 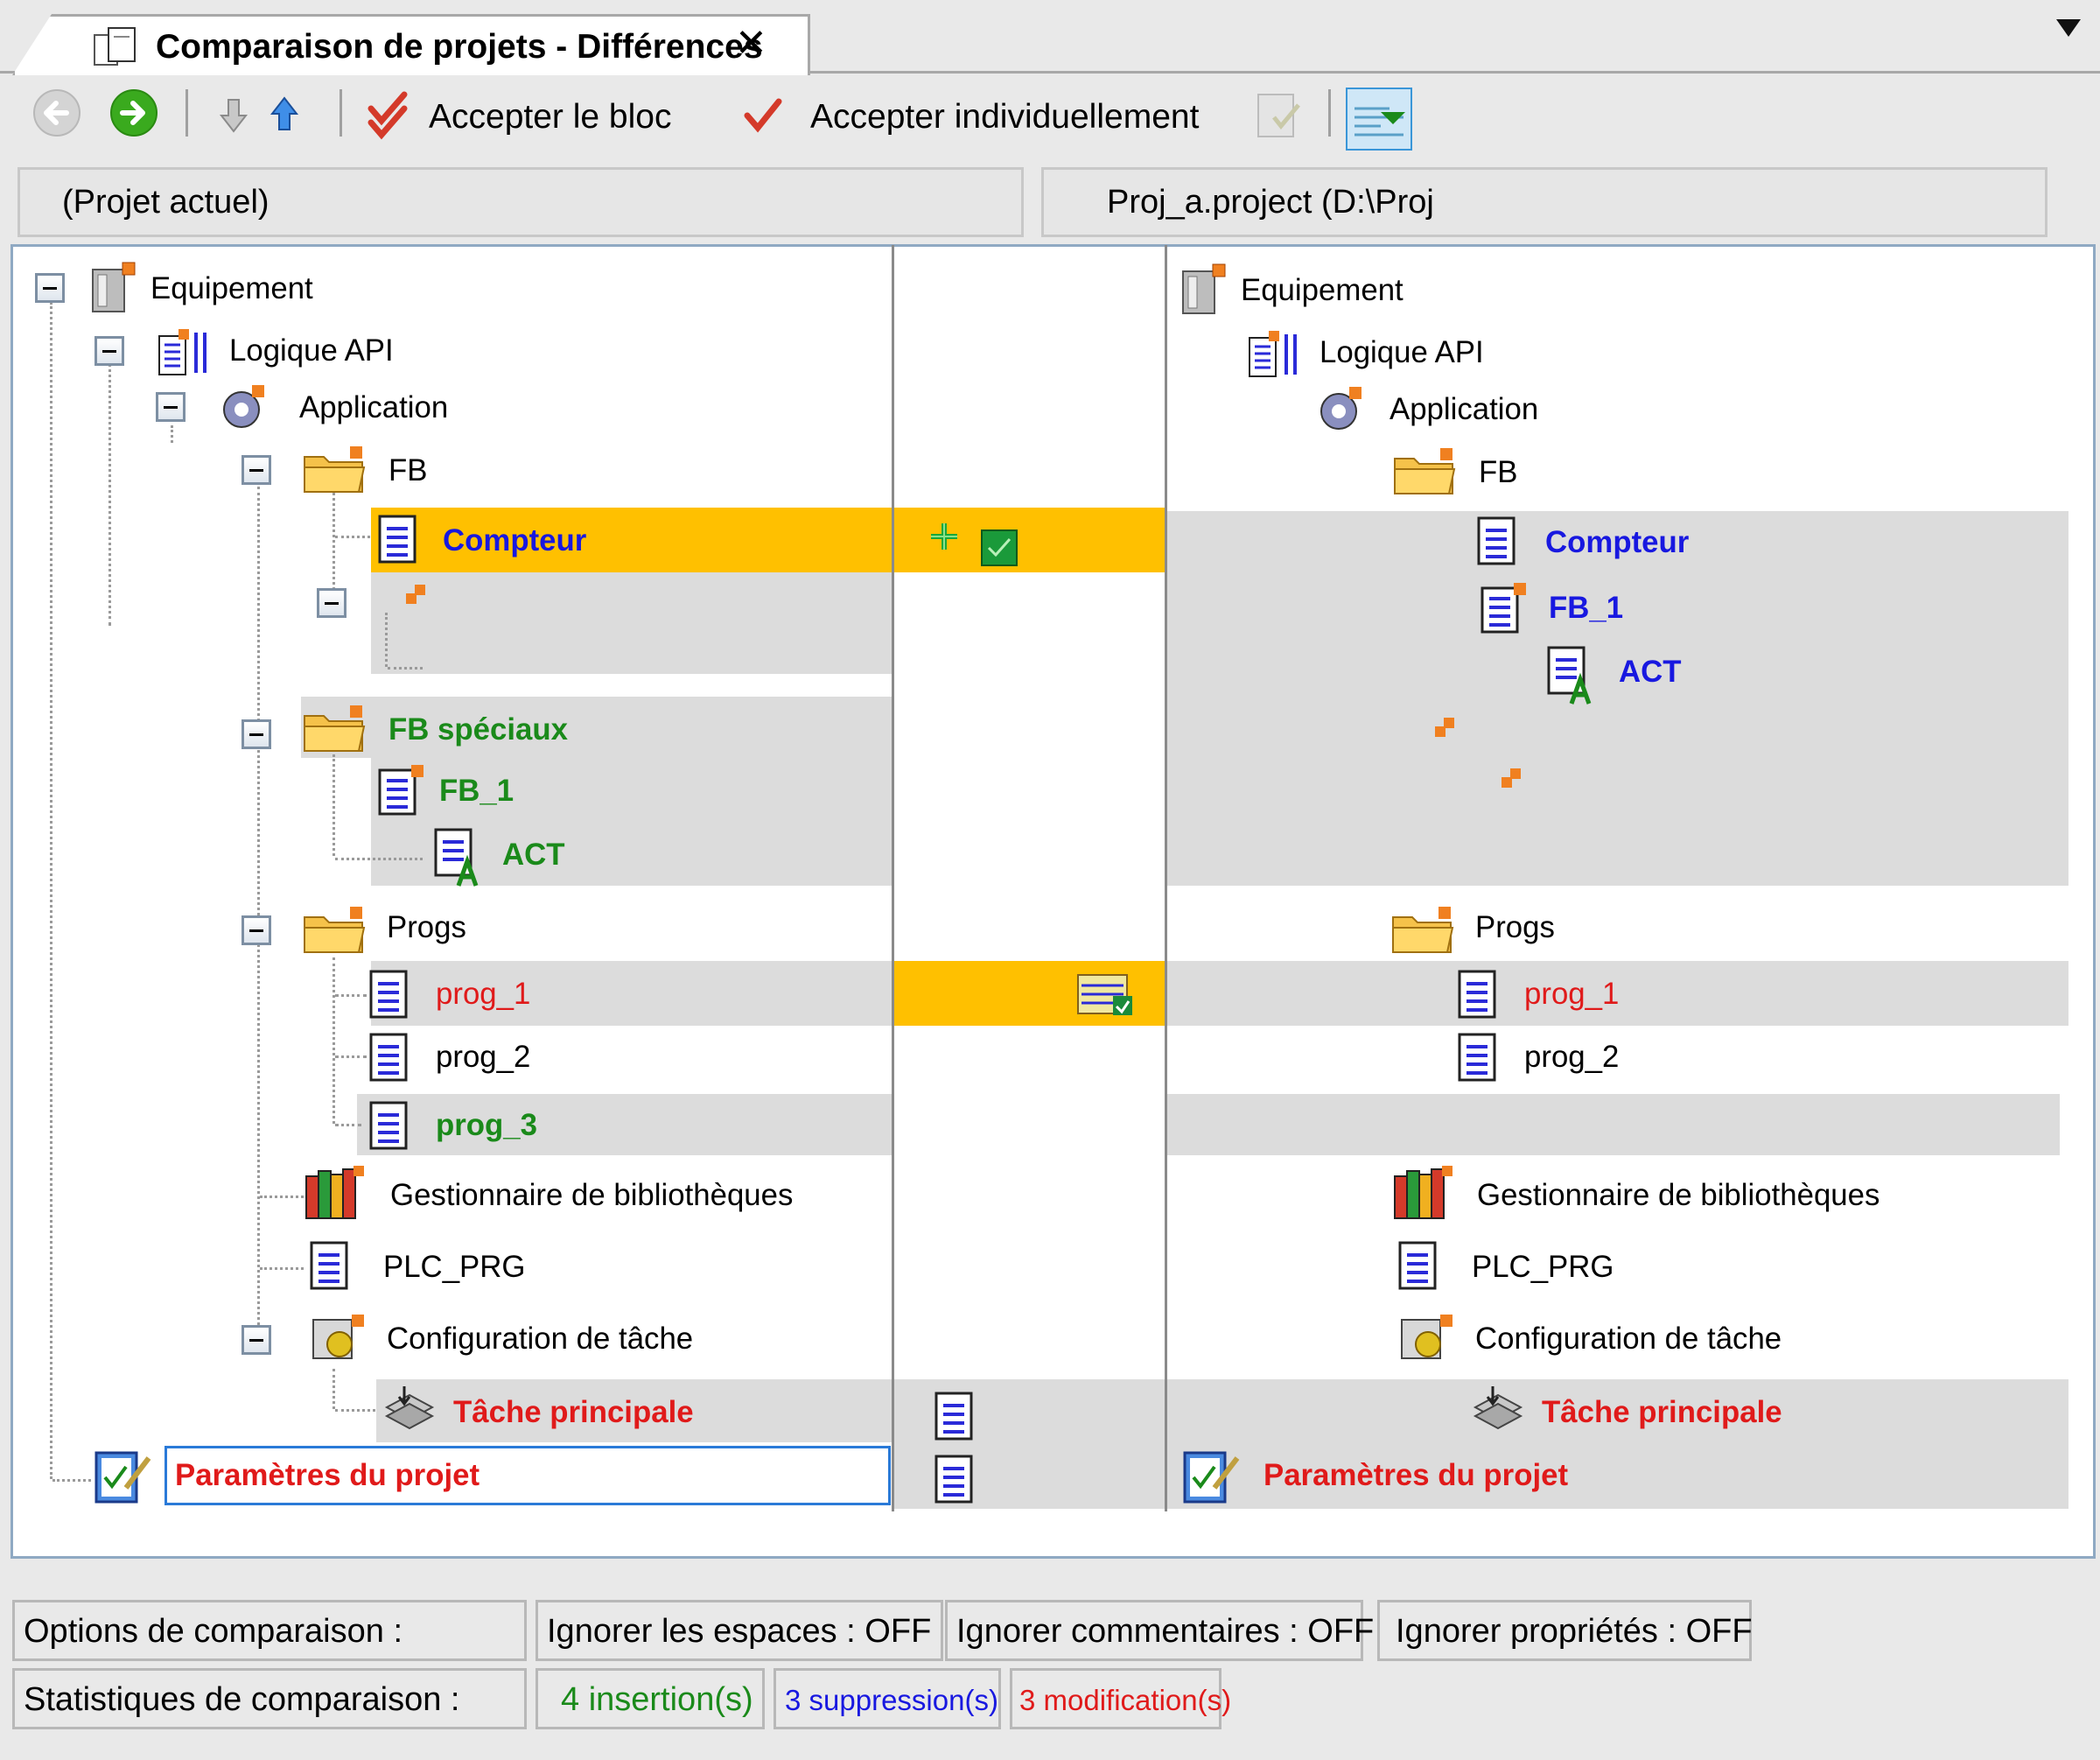 I want to click on ignore-spaces-option: Ignorer les espaces : OFF, so click(x=739, y=1630).